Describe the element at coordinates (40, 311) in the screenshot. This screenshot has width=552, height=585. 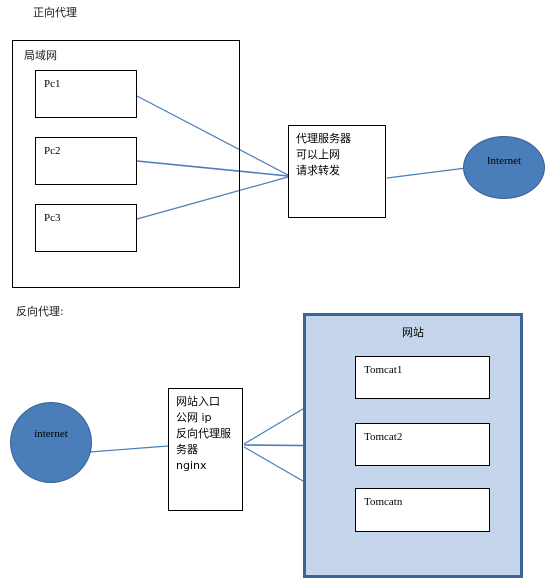
I see `reverse-proxy-title: 反向代理:` at that location.